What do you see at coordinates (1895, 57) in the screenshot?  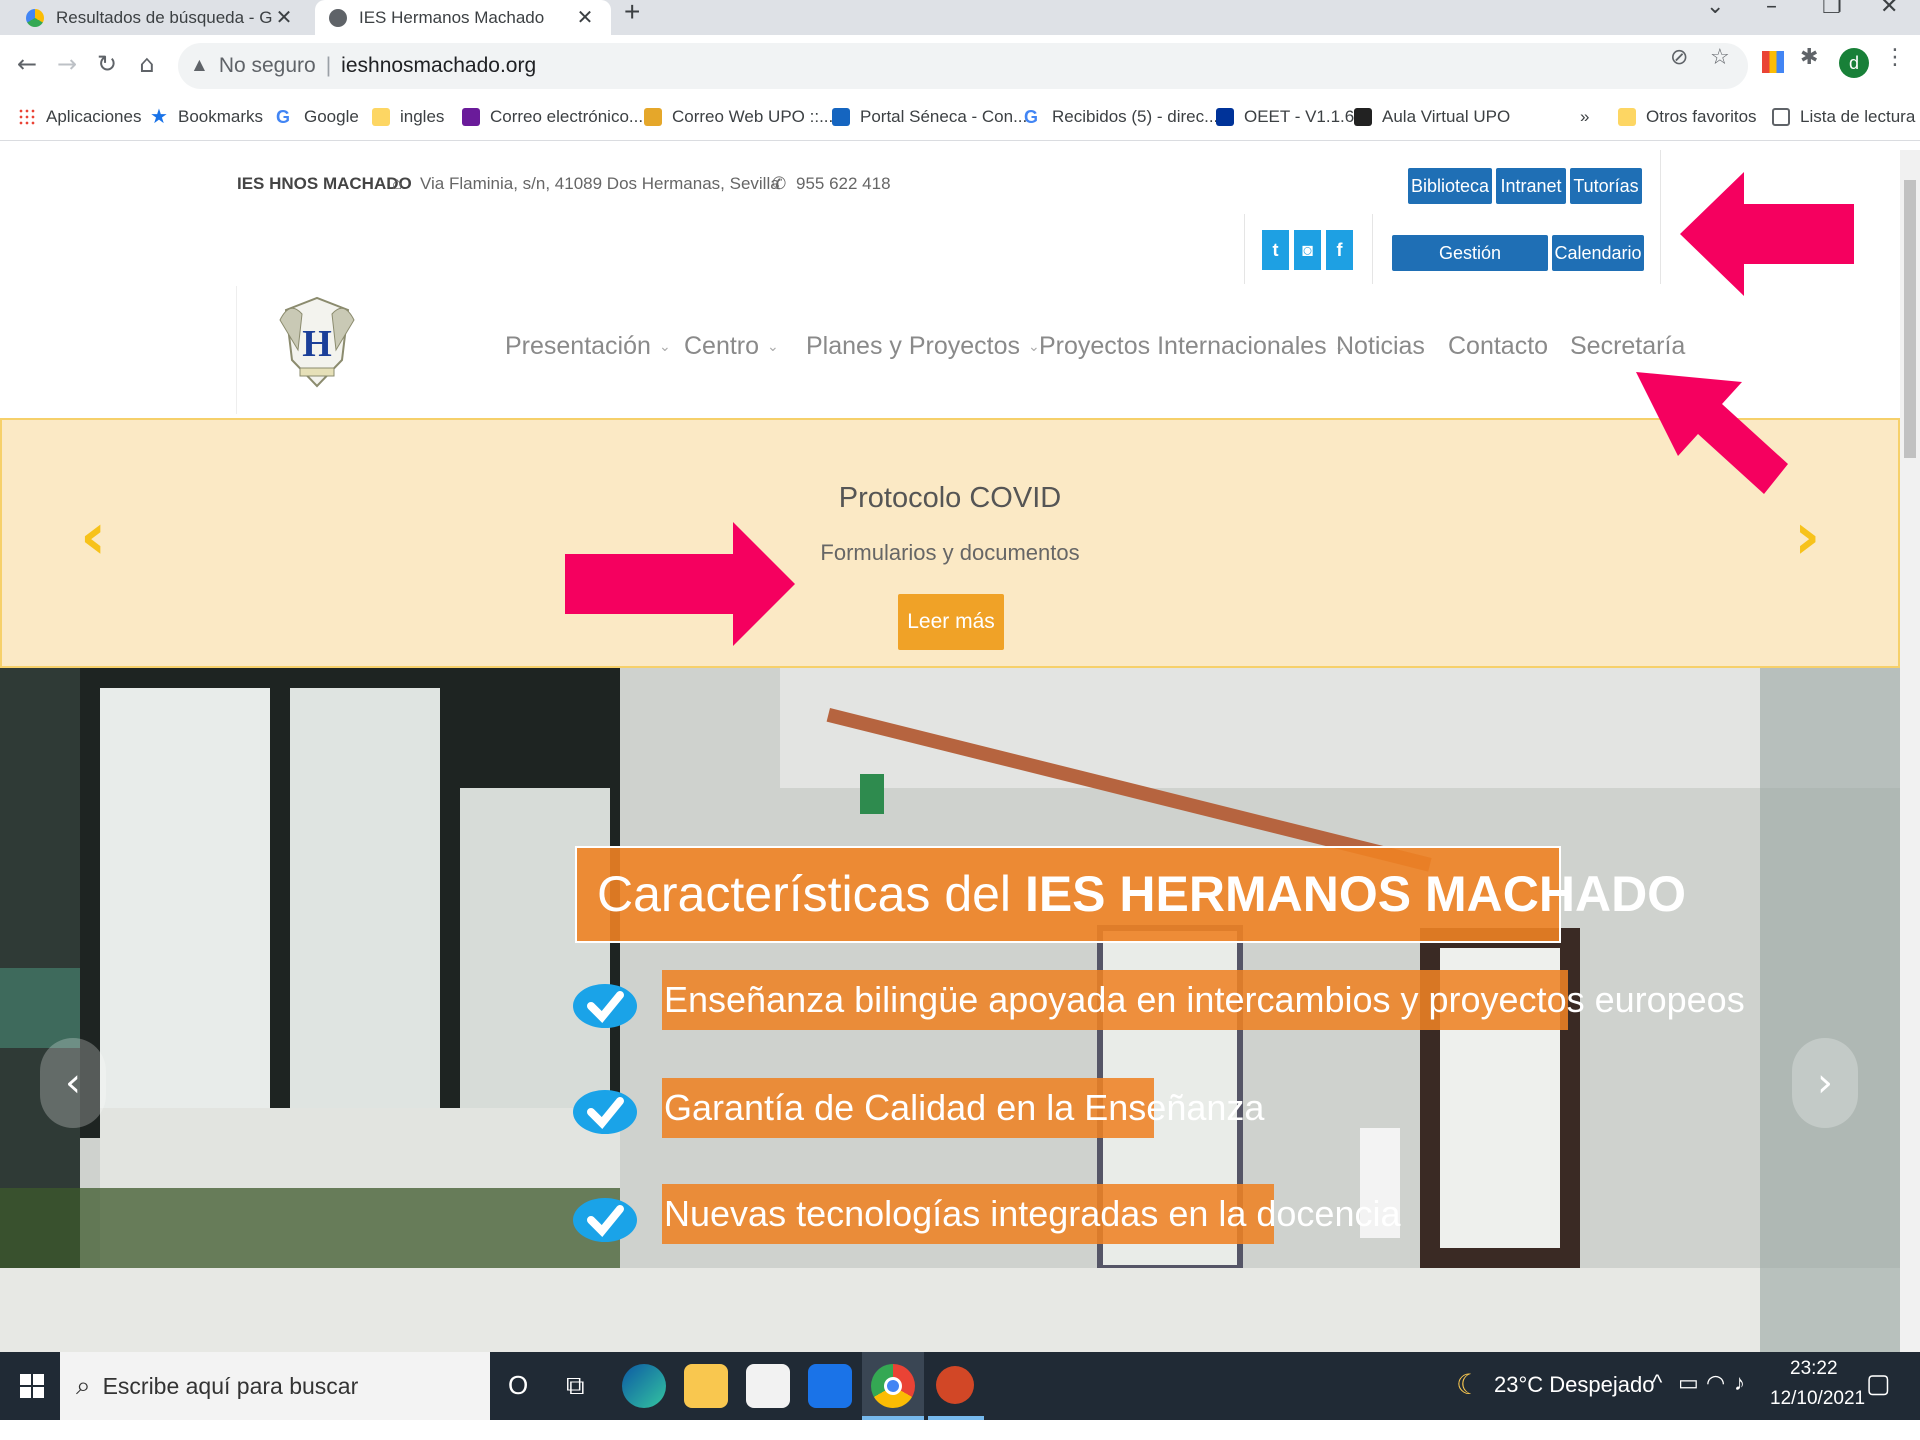 I see `menu-kebab-icon: ⋮` at bounding box center [1895, 57].